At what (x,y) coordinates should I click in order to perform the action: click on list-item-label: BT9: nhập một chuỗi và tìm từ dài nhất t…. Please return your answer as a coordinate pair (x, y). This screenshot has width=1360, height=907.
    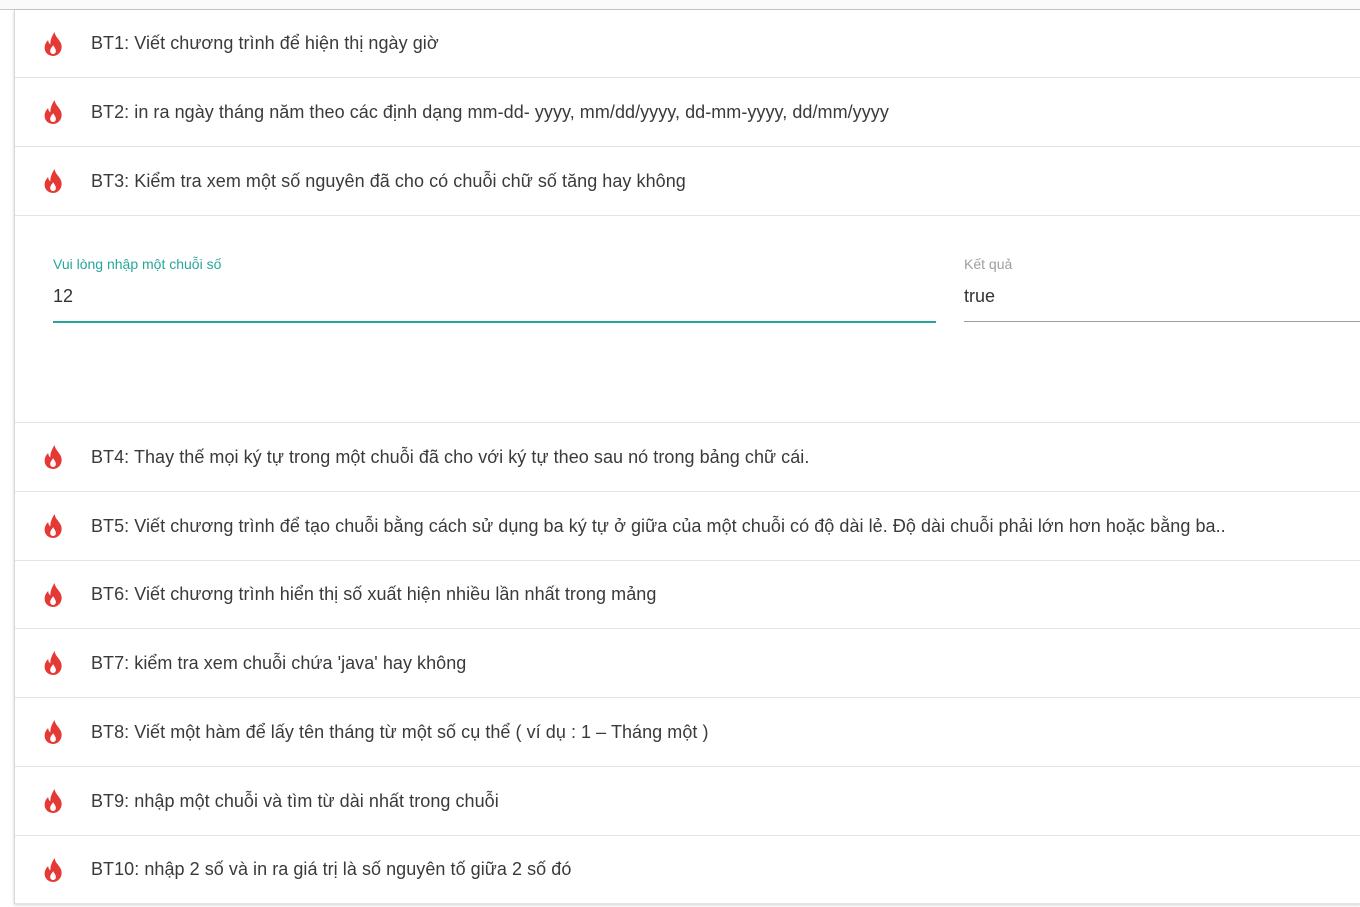
    Looking at the image, I should click on (295, 800).